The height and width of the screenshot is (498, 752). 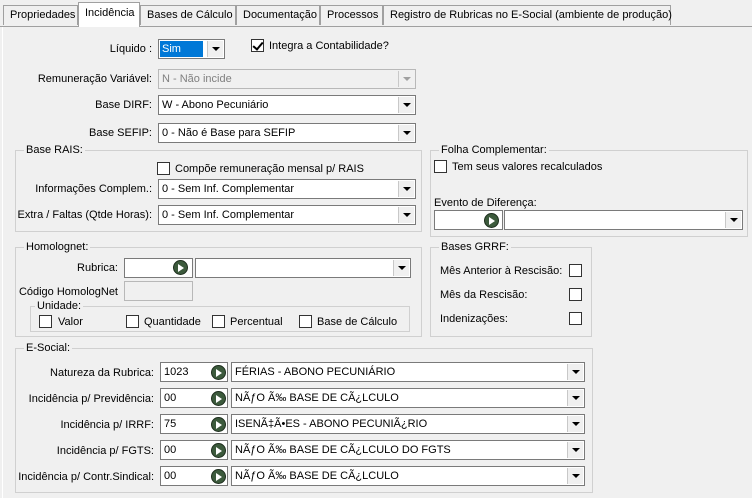 What do you see at coordinates (287, 133) in the screenshot?
I see `base-sefip-select: 0 - Não é Base para SEFIP` at bounding box center [287, 133].